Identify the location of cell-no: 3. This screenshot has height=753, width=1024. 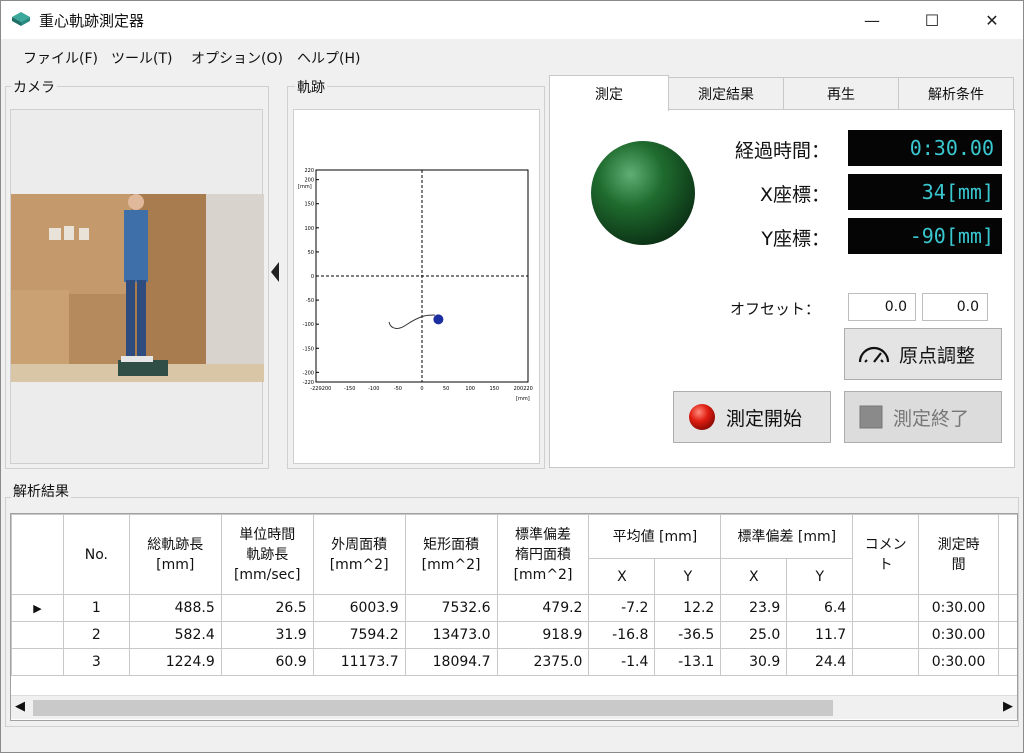
(96, 662).